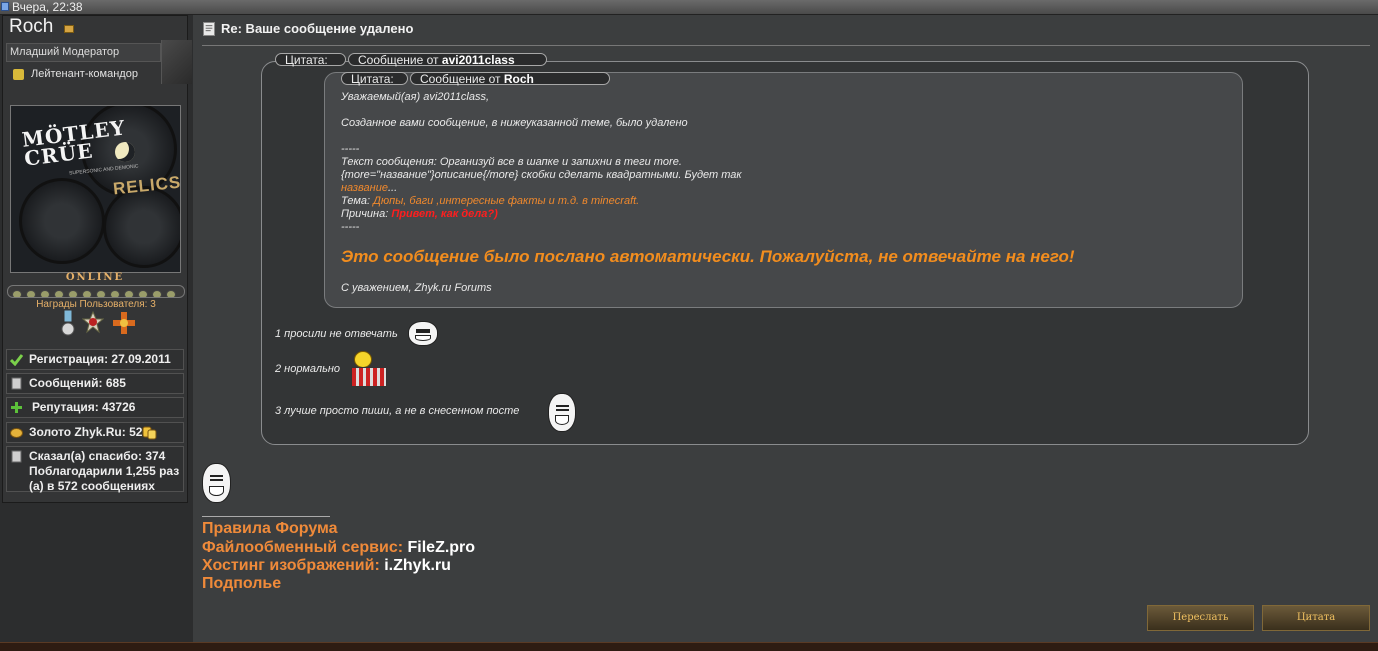  I want to click on stat-registration: Регистрация: 27.09.2011, so click(95, 359).